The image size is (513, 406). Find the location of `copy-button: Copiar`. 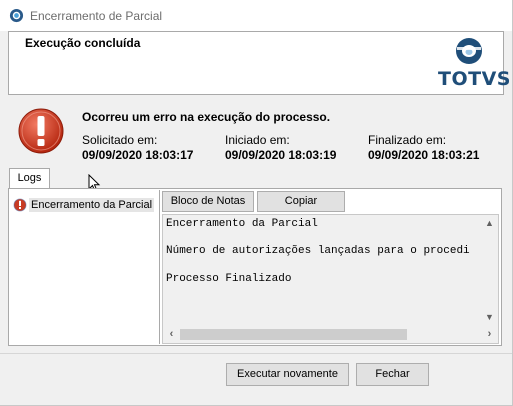

copy-button: Copiar is located at coordinates (301, 201).